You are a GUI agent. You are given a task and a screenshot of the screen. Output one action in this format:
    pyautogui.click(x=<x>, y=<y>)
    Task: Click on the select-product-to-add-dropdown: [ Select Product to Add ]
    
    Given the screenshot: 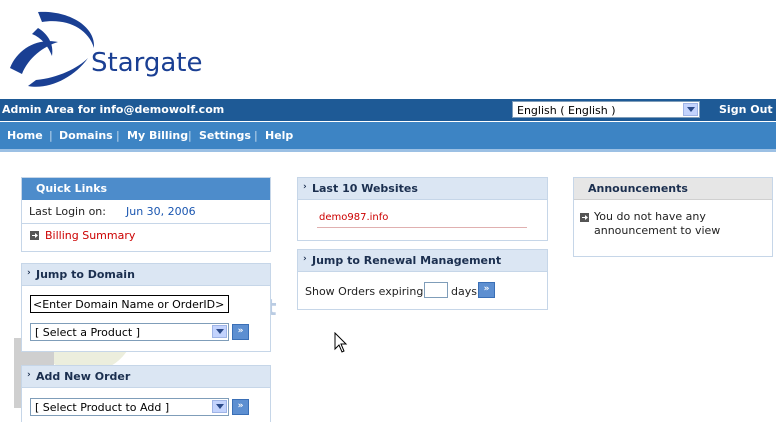 What is the action you would take?
    pyautogui.click(x=129, y=407)
    